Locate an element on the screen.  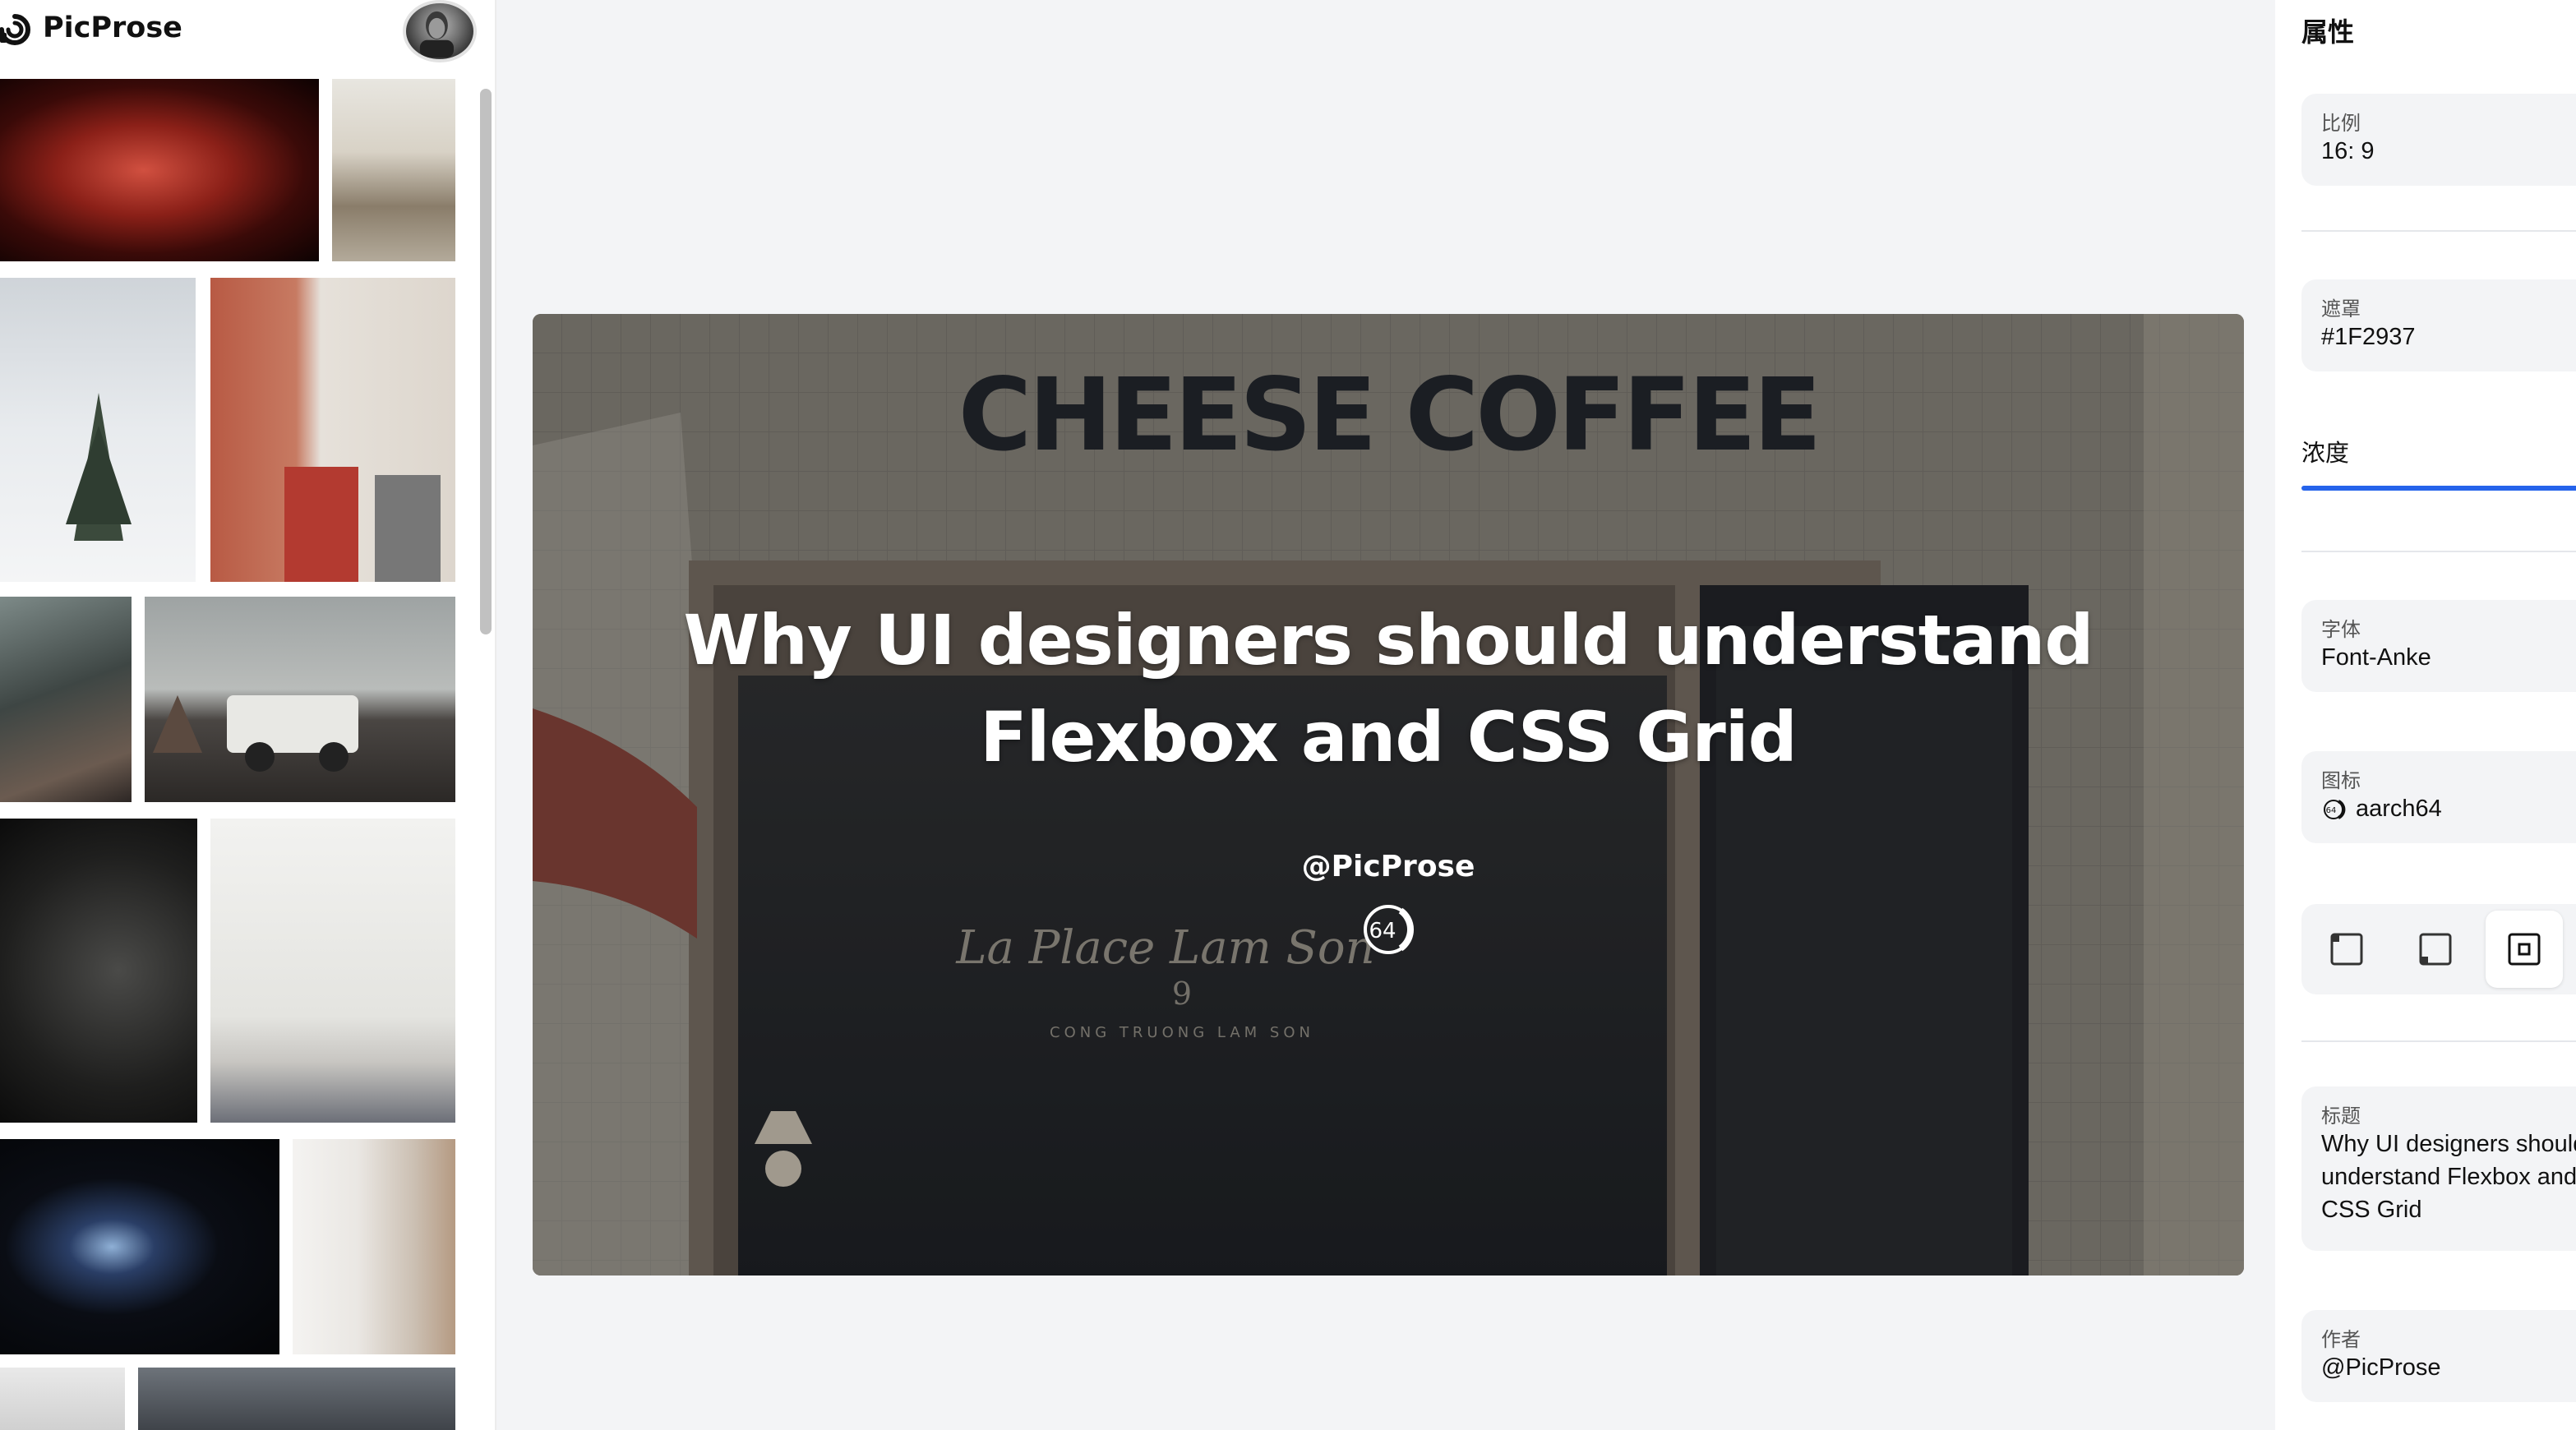
font-label: 字体 is located at coordinates (2341, 630).